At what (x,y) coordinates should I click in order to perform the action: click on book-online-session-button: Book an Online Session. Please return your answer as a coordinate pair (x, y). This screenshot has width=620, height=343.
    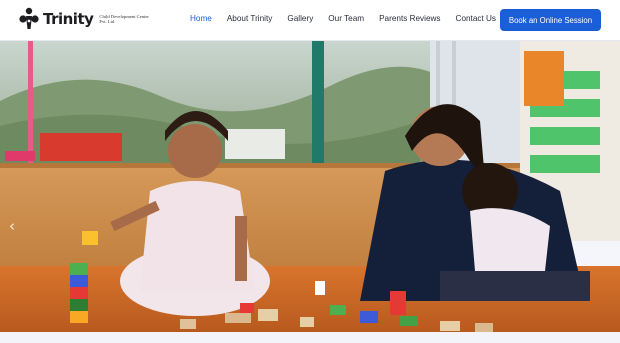
    Looking at the image, I should click on (550, 20).